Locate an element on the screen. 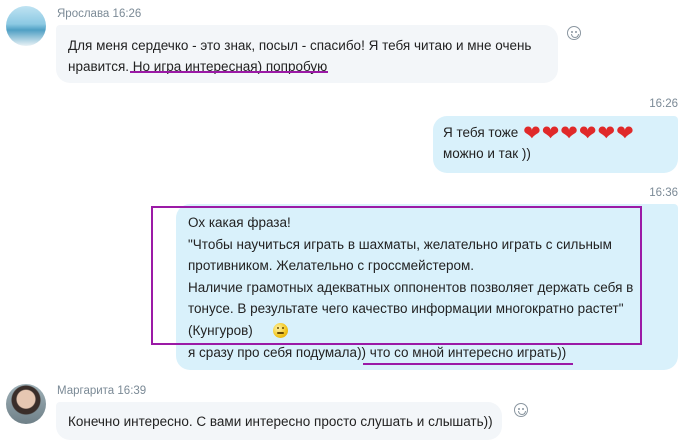 Image resolution: width=684 pixels, height=448 pixels. message-bubble-outgoing: Я тебя тоже ❤❤❤❤❤❤ можно и так )) is located at coordinates (555, 144).